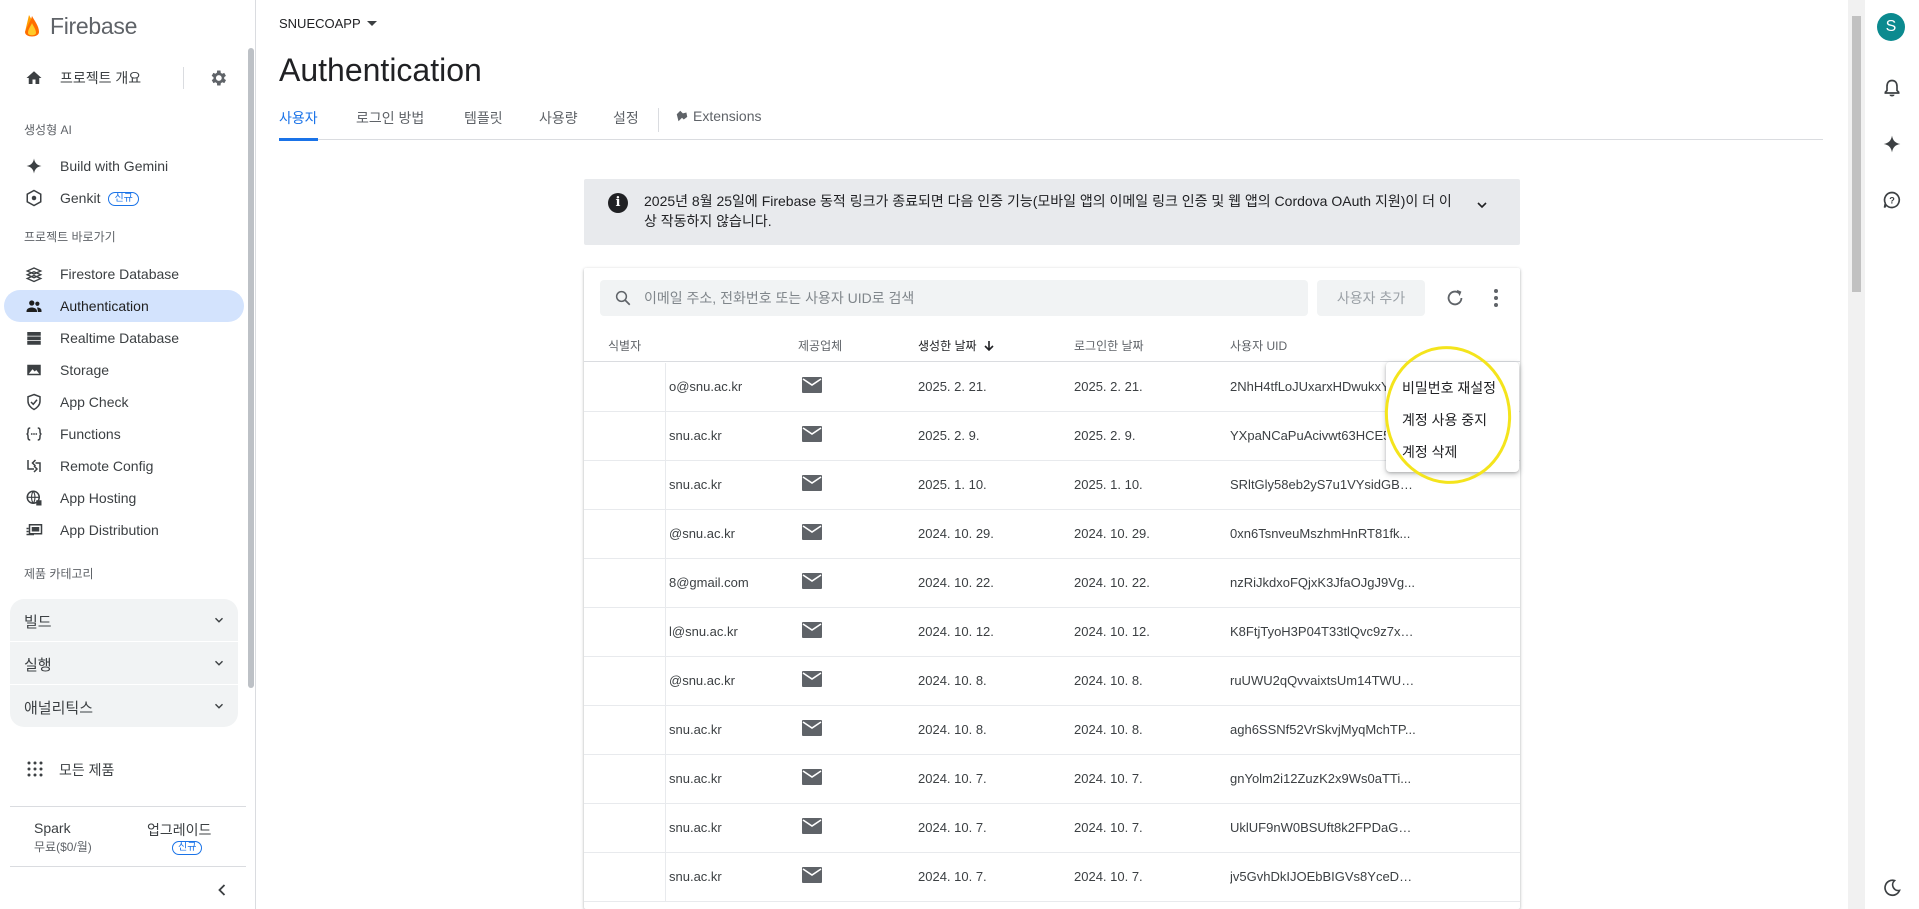 The image size is (1919, 909). What do you see at coordinates (1892, 888) in the screenshot?
I see `dark-mode-icon` at bounding box center [1892, 888].